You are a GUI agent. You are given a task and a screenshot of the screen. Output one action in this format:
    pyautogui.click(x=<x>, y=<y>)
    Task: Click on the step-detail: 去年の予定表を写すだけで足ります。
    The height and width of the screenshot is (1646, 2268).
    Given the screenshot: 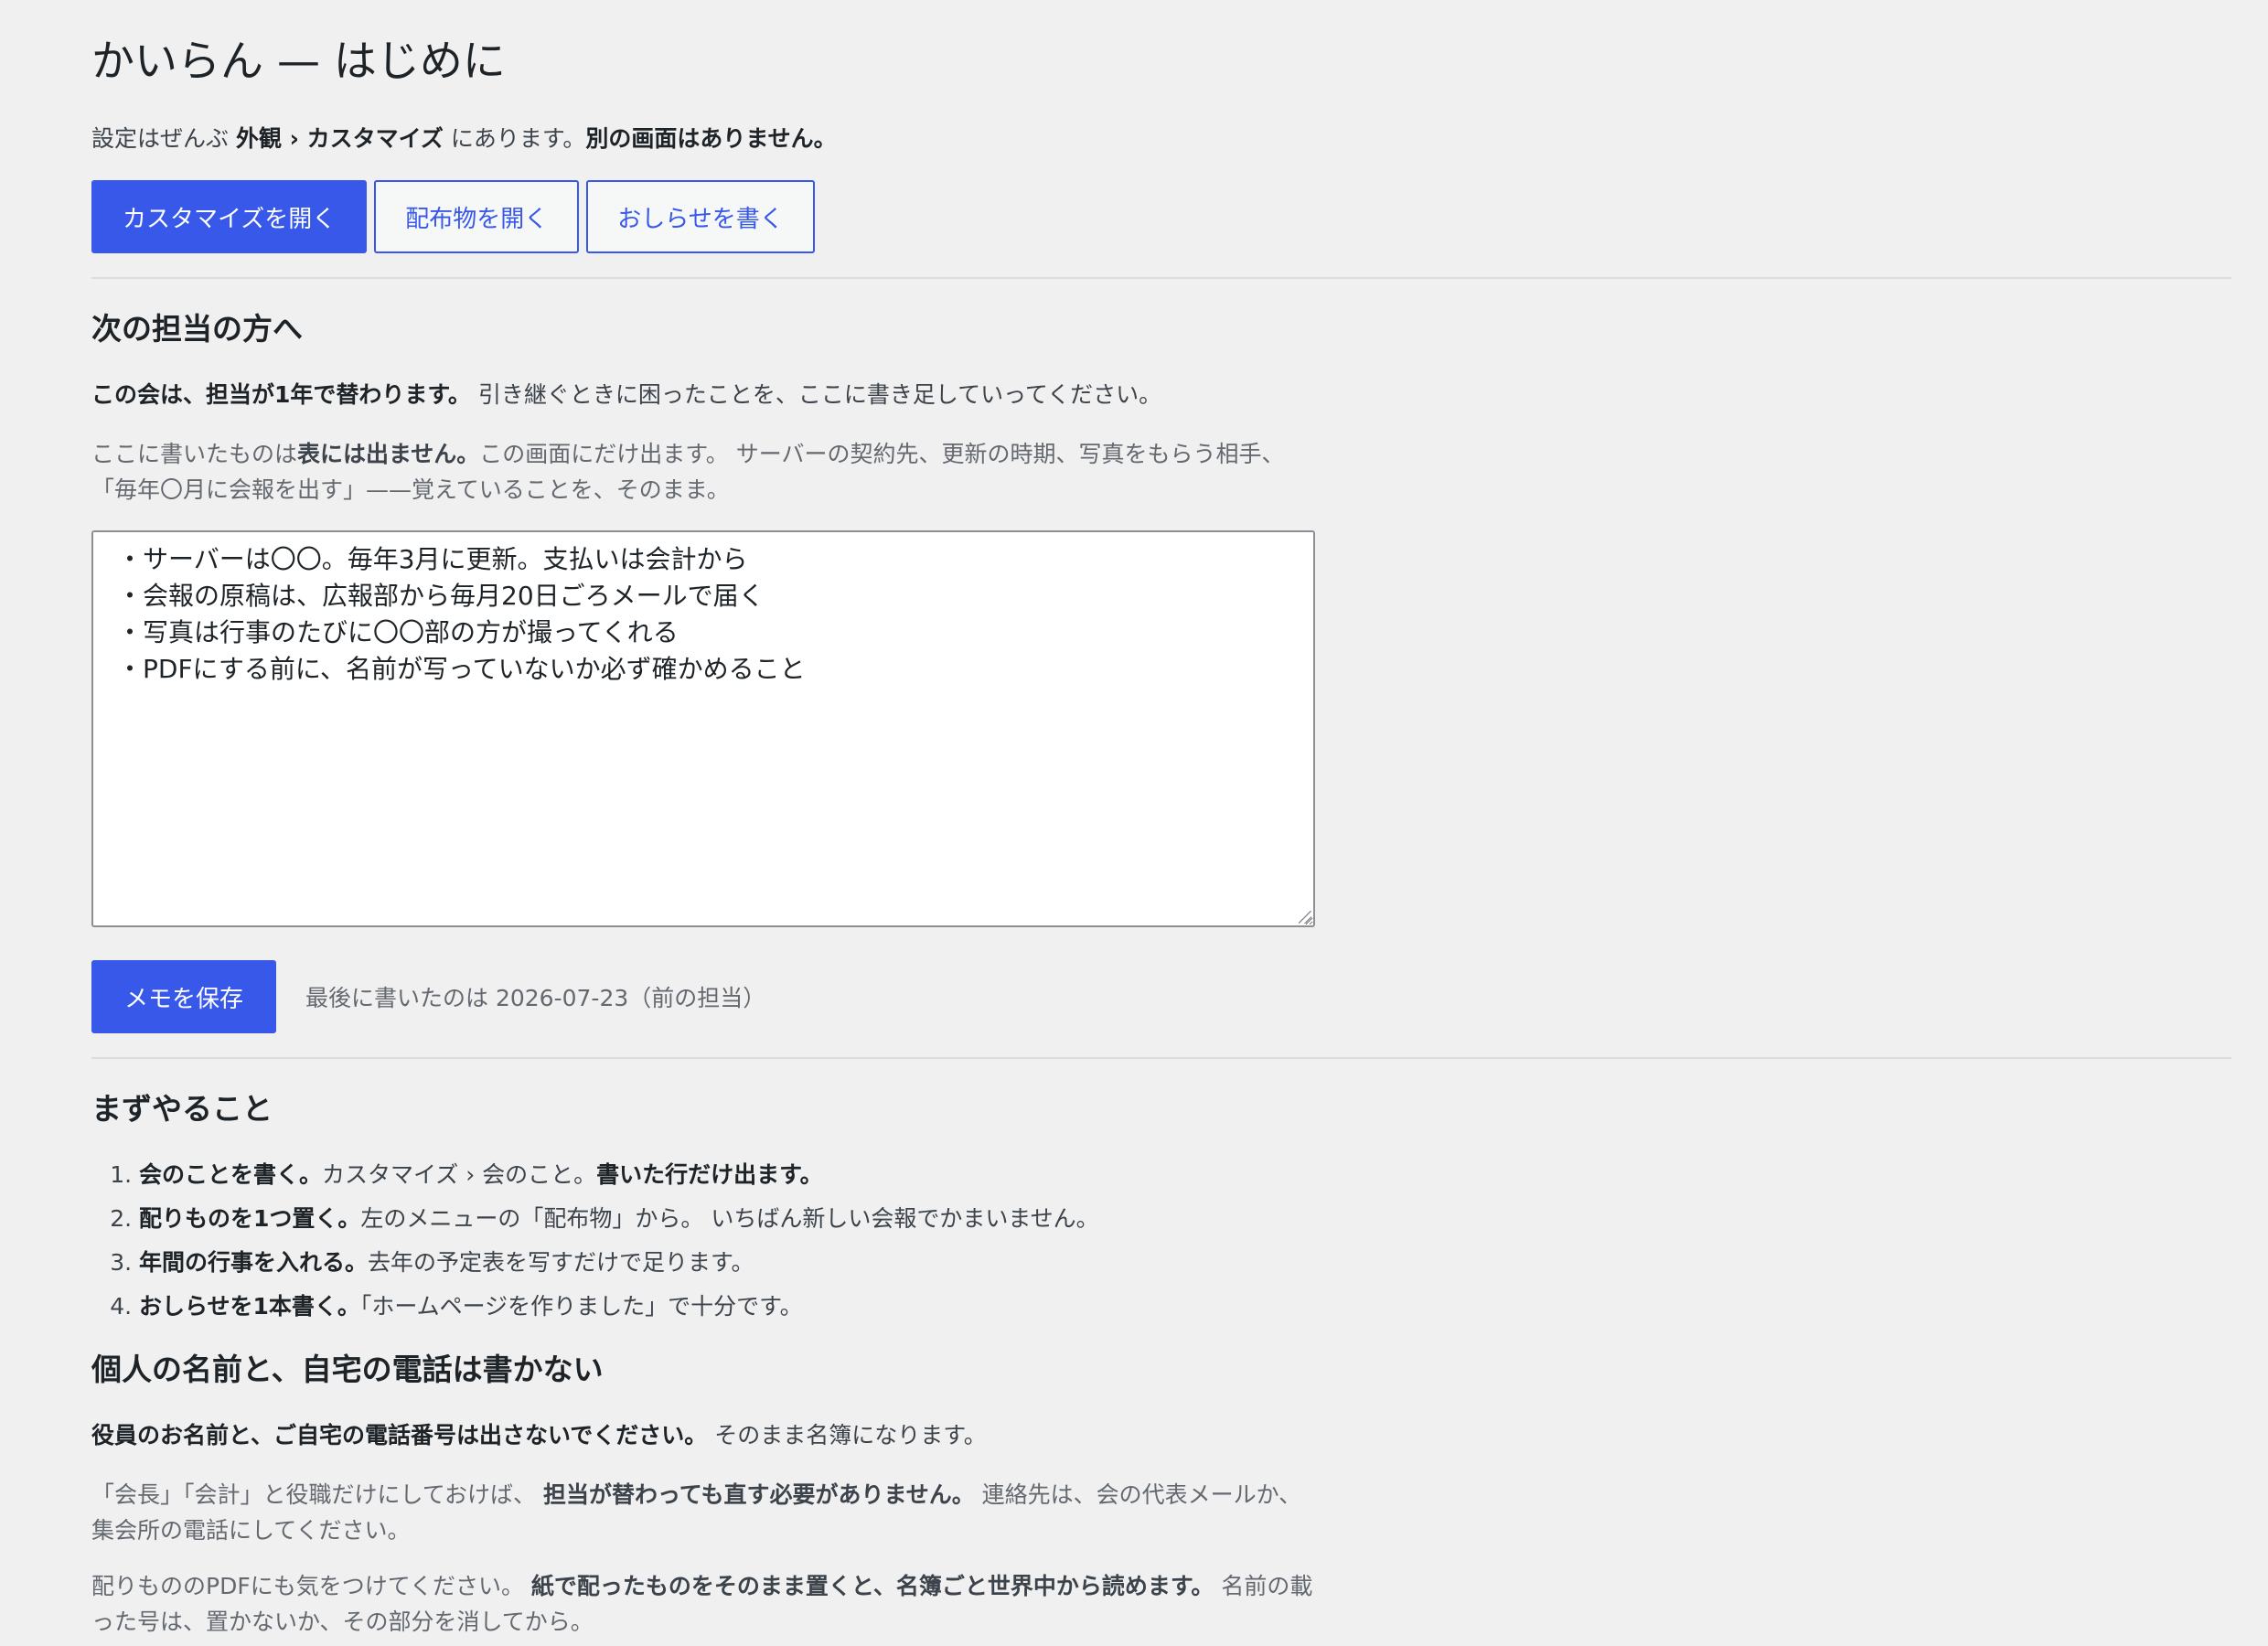 What is the action you would take?
    pyautogui.click(x=561, y=1262)
    